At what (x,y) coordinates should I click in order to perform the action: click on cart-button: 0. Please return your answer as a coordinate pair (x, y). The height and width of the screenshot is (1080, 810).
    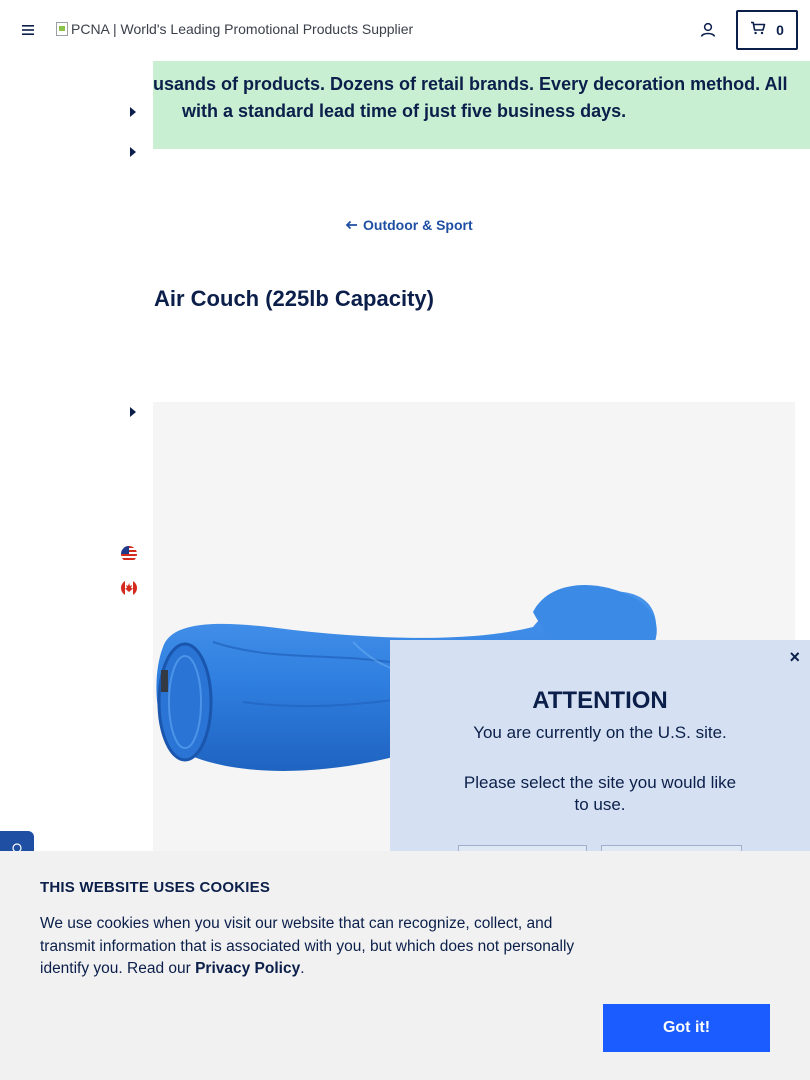
    Looking at the image, I should click on (767, 30).